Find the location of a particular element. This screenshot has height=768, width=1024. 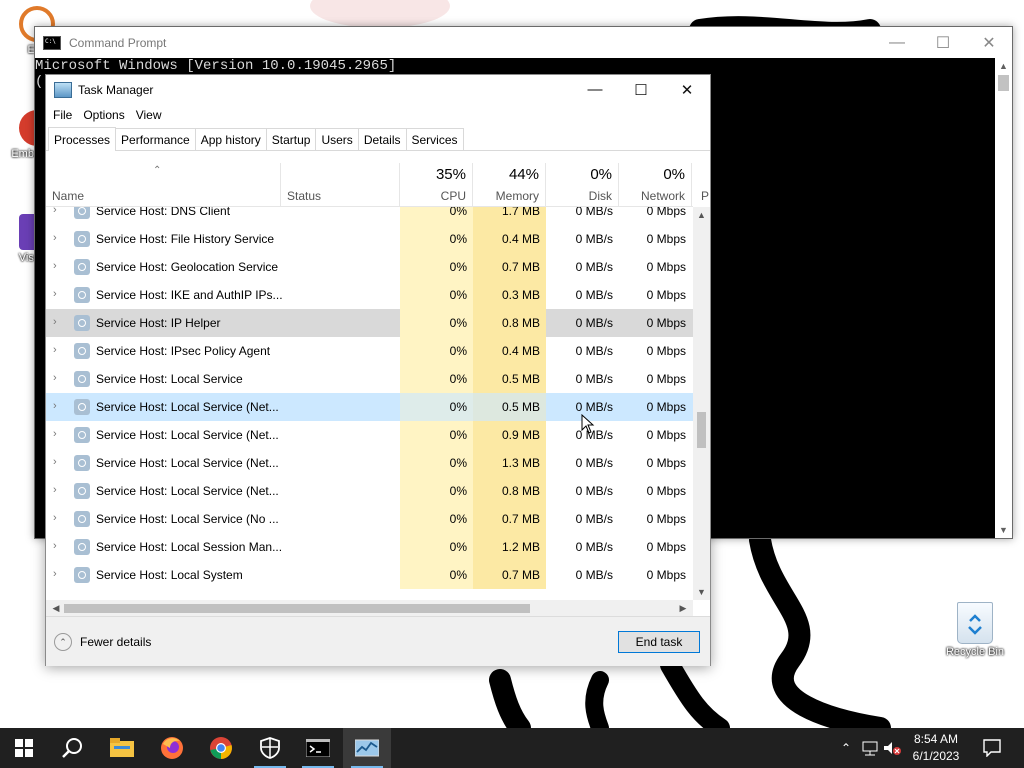

taskbar-command-prompt is located at coordinates (318, 748).